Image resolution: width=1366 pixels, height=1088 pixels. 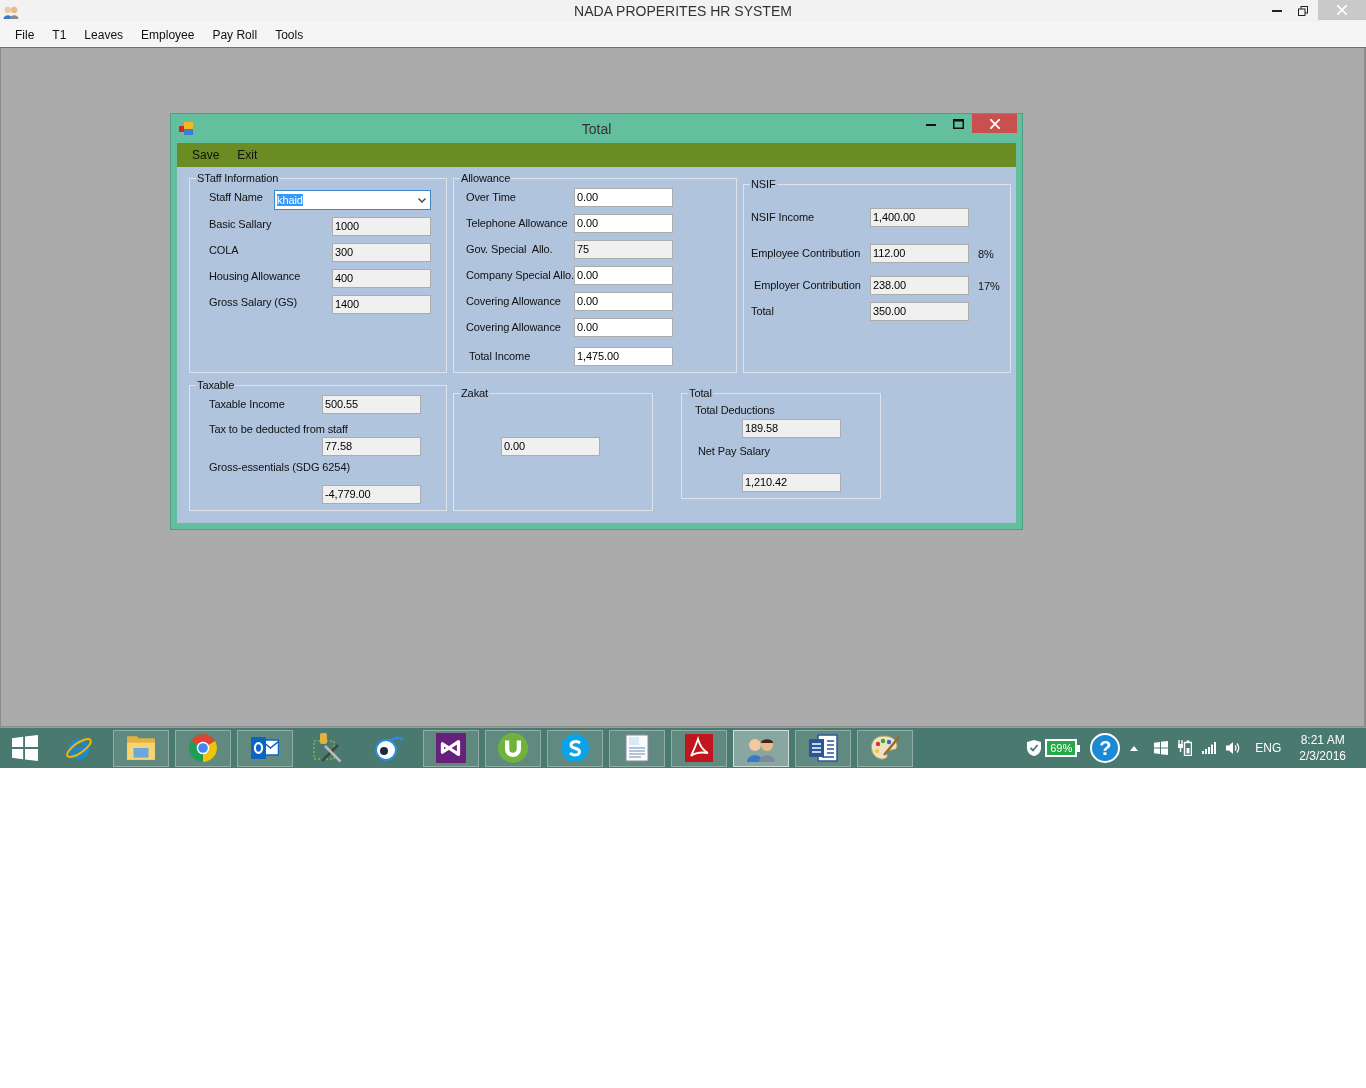 I want to click on menu-item: Pay Roll, so click(x=235, y=34).